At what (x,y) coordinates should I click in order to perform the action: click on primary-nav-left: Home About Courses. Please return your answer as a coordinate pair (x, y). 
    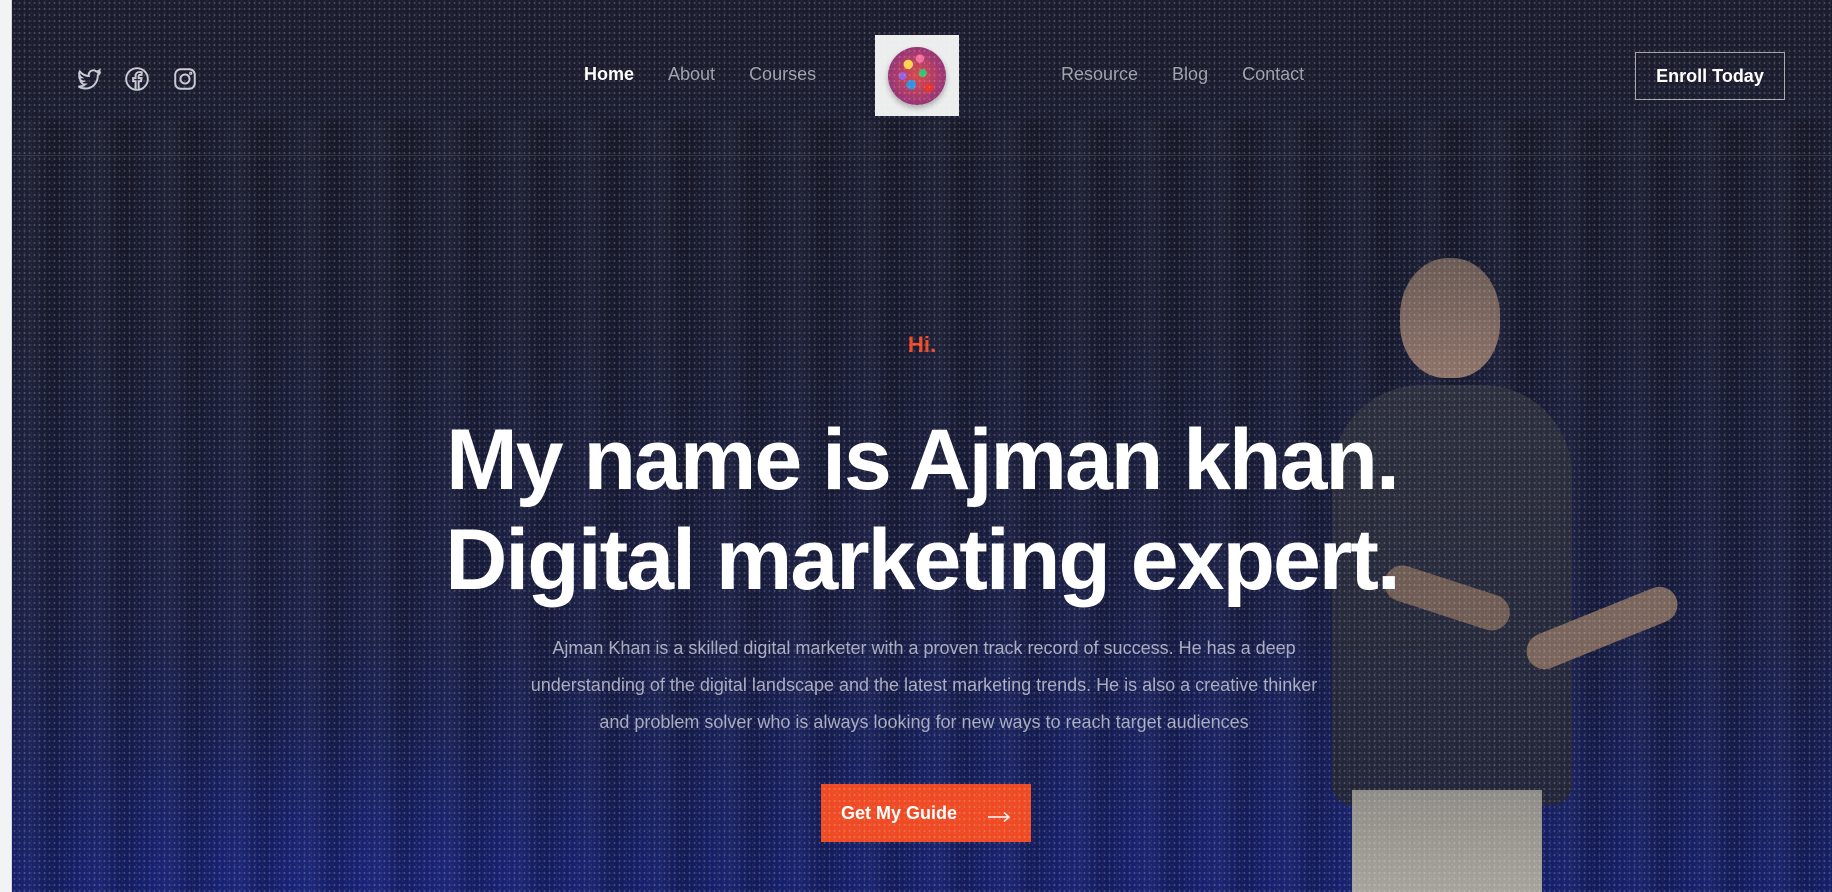
    Looking at the image, I should click on (700, 74).